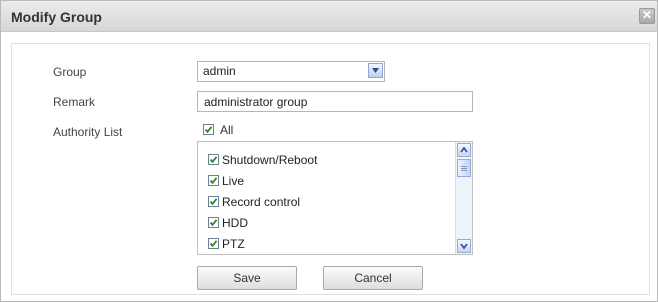  What do you see at coordinates (463, 198) in the screenshot?
I see `list-scrollbar` at bounding box center [463, 198].